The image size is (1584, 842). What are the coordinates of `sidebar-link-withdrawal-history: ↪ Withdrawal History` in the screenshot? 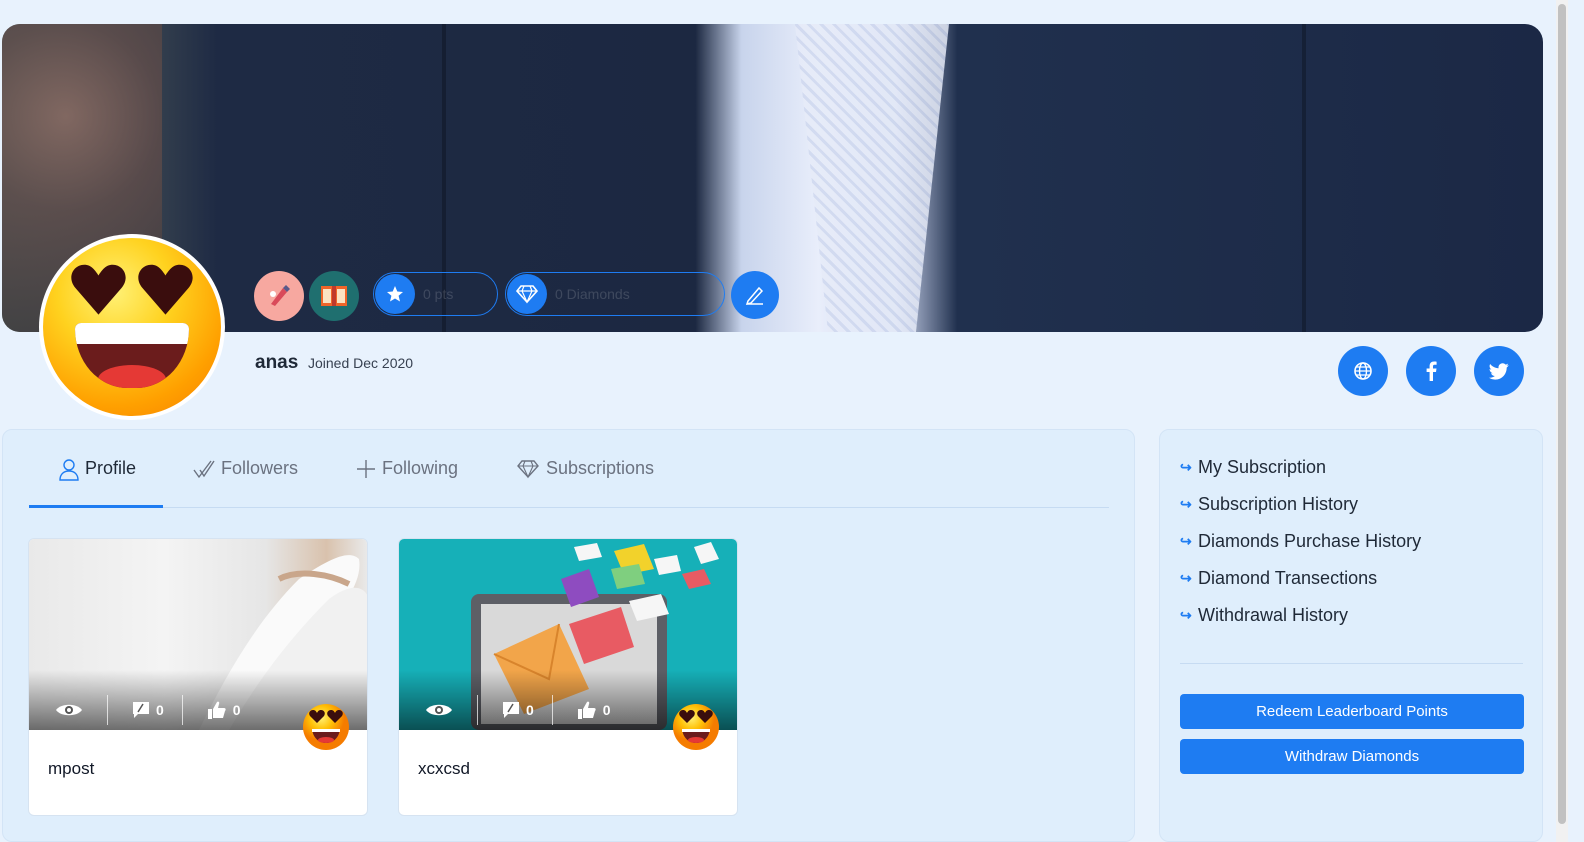 It's located at (1264, 615).